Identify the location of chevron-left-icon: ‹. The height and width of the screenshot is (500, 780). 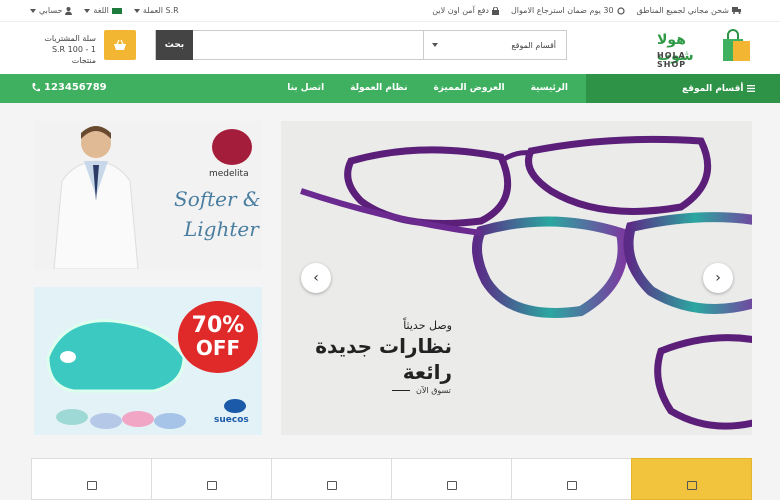
(316, 278).